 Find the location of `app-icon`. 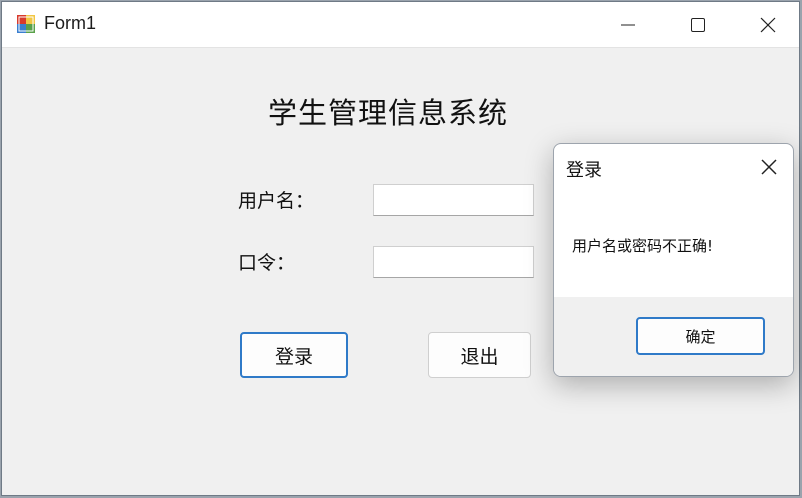

app-icon is located at coordinates (26, 24).